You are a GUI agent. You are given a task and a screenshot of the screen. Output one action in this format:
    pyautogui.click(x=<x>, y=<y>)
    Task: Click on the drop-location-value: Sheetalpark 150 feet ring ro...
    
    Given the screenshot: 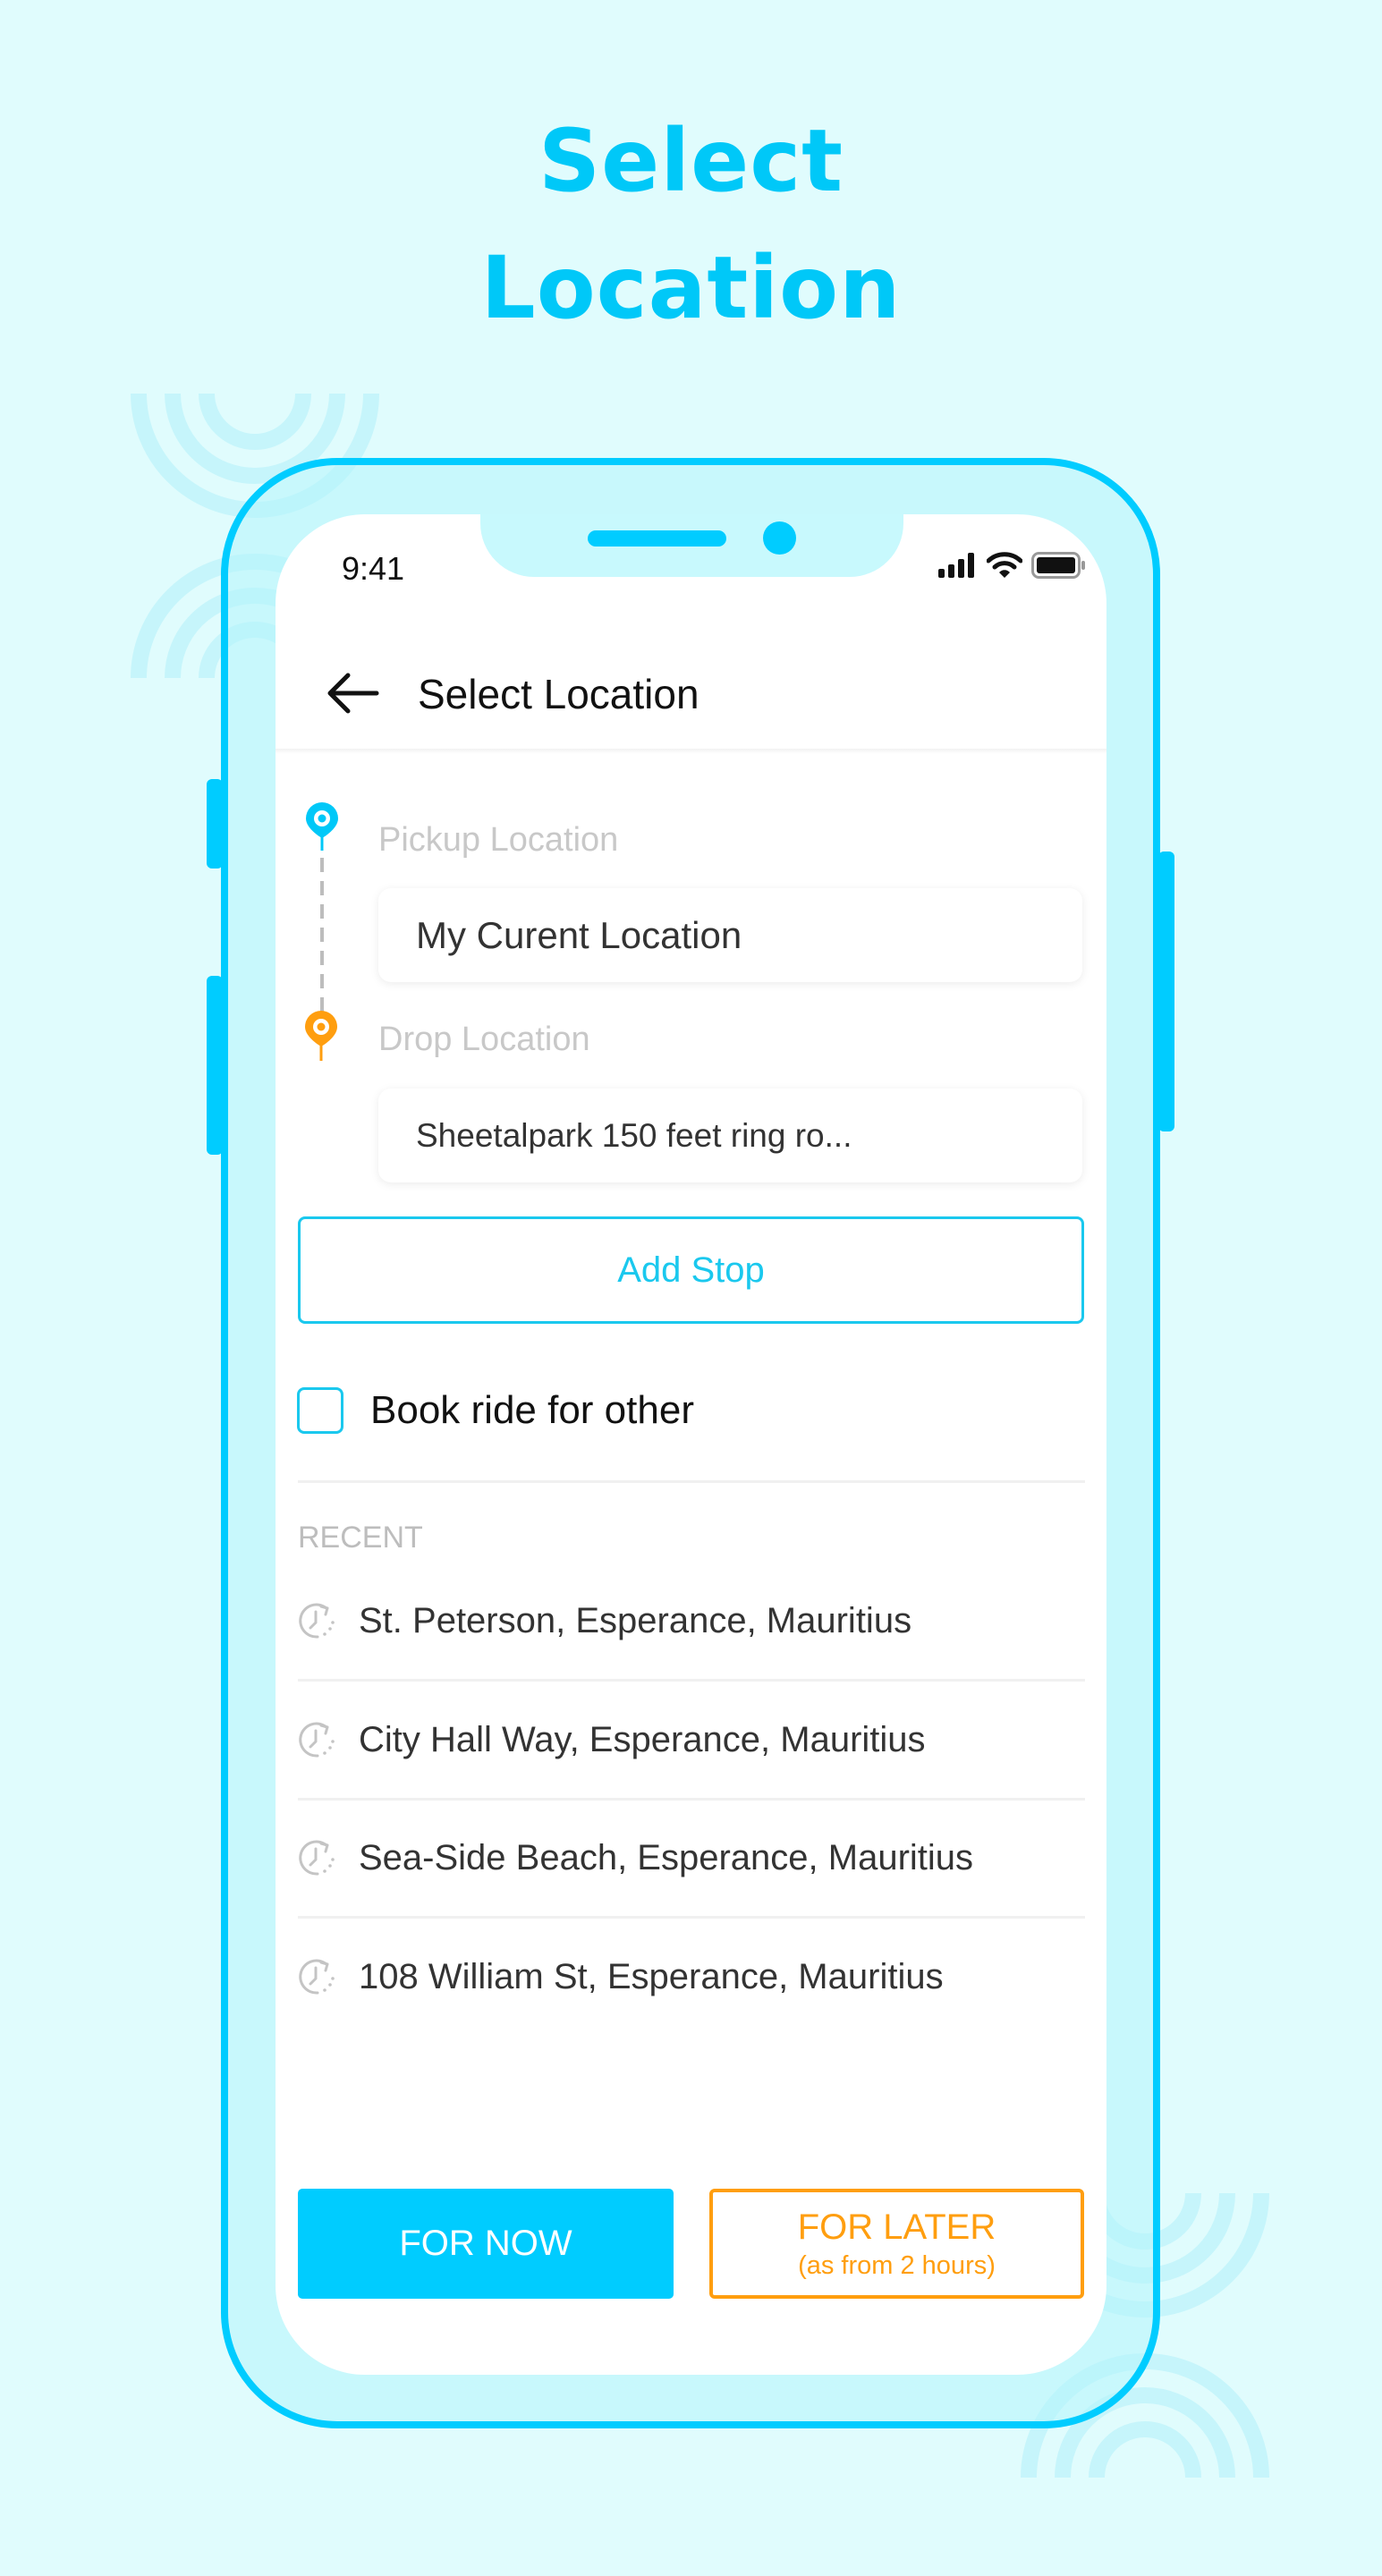 What is the action you would take?
    pyautogui.click(x=634, y=1135)
    